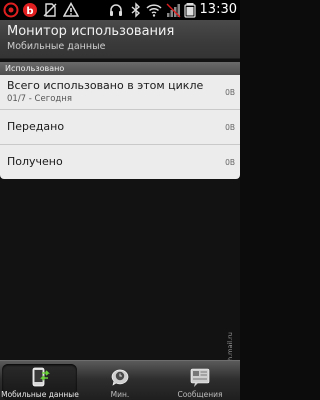 The width and height of the screenshot is (320, 400). What do you see at coordinates (39, 99) in the screenshot?
I see `total-usage-period: 01/7 - Сегодня` at bounding box center [39, 99].